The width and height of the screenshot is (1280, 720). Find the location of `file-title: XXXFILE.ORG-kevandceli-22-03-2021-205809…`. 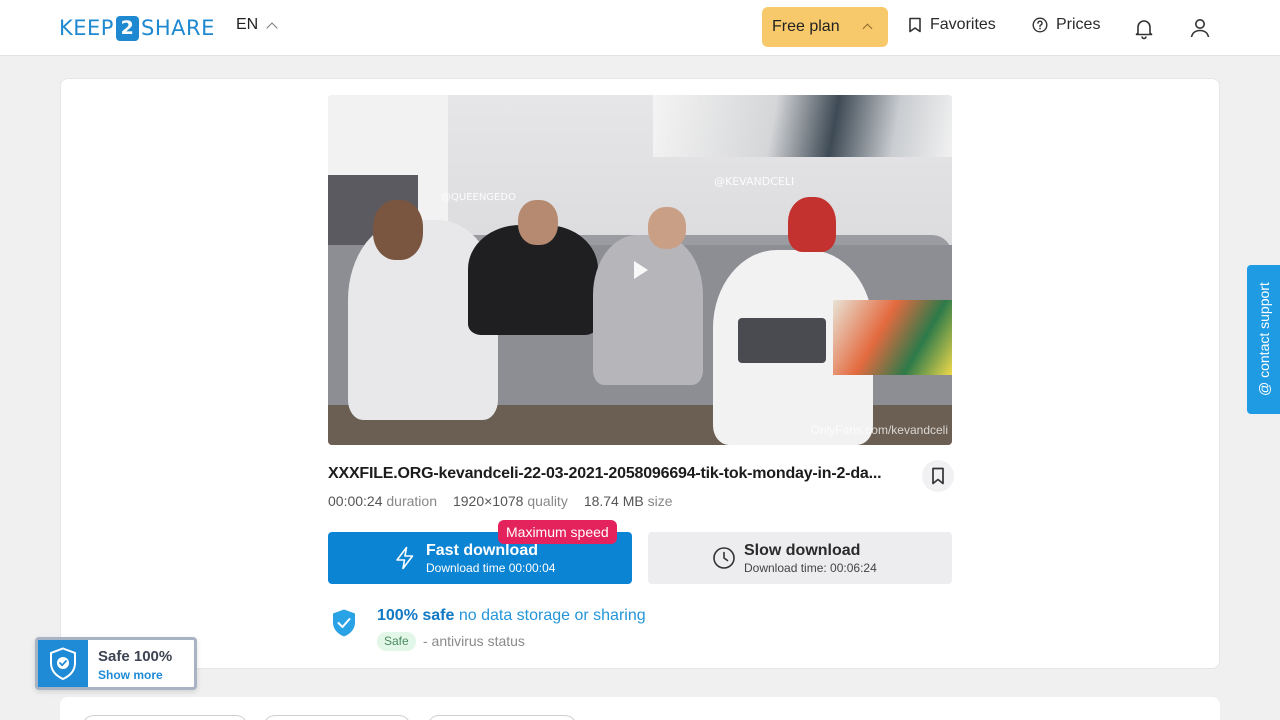

file-title: XXXFILE.ORG-kevandceli-22-03-2021-205809… is located at coordinates (605, 473).